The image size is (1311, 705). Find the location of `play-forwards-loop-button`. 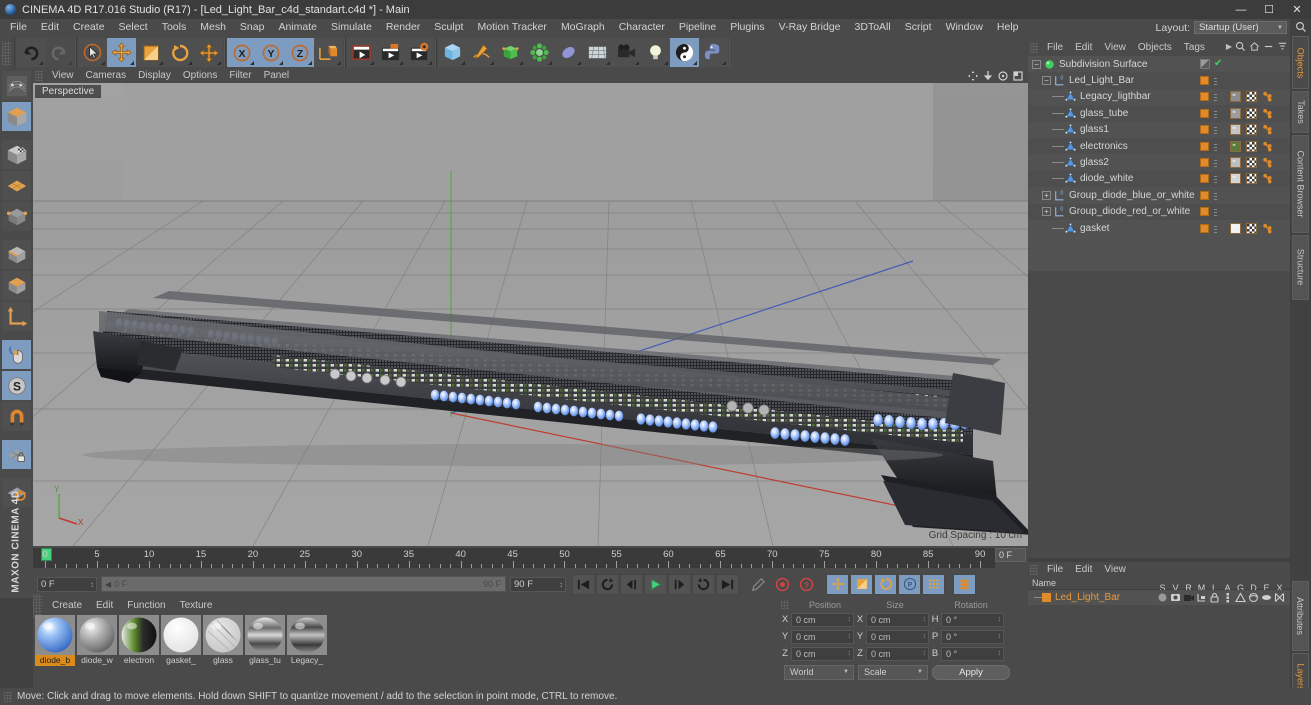

play-forwards-loop-button is located at coordinates (703, 584).